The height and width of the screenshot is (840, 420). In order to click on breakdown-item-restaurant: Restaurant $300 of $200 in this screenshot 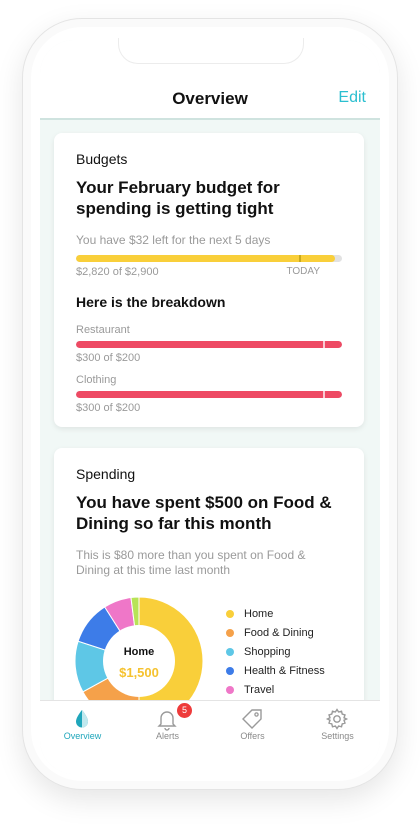, I will do `click(209, 344)`.